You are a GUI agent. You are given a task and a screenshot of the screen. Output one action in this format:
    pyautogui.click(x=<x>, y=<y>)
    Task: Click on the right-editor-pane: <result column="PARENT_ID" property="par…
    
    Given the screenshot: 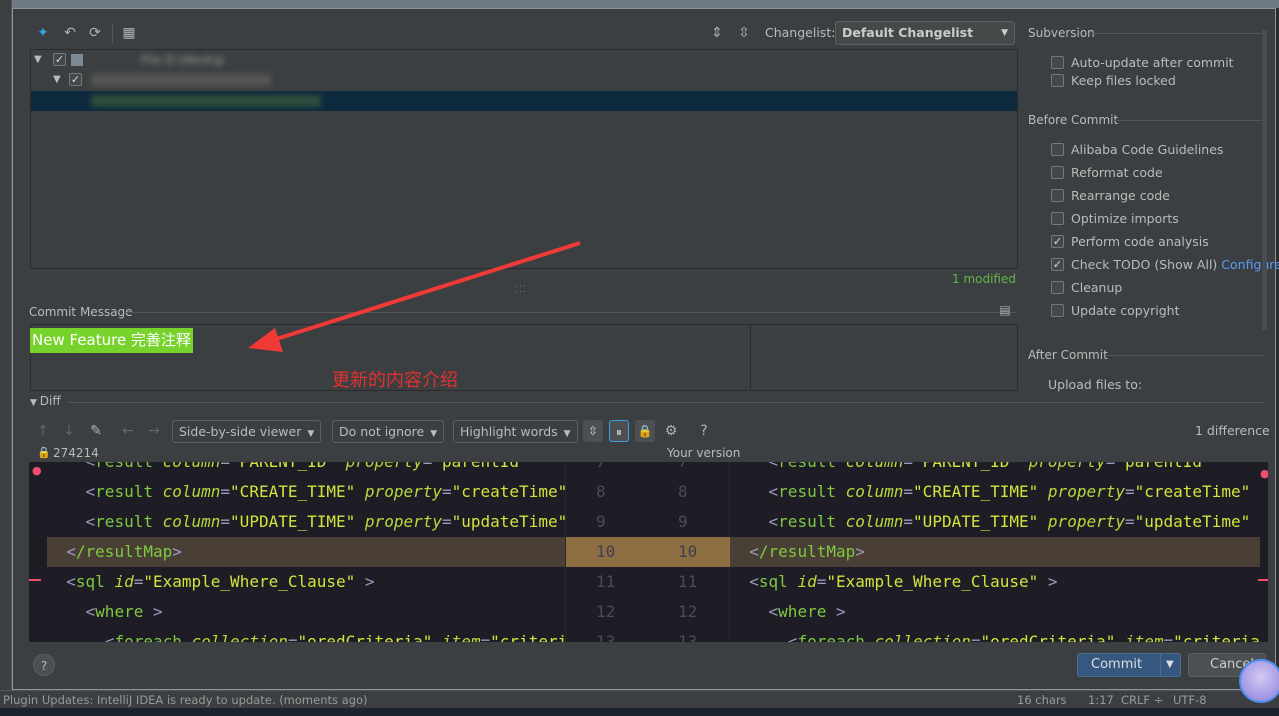 What is the action you would take?
    pyautogui.click(x=995, y=552)
    